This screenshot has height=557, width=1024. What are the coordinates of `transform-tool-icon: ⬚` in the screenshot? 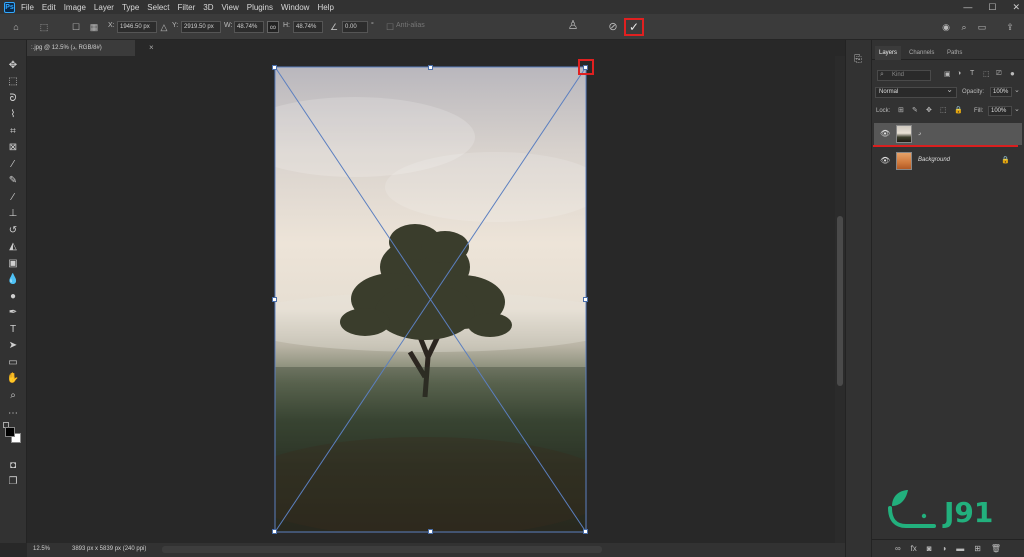 It's located at (44, 27).